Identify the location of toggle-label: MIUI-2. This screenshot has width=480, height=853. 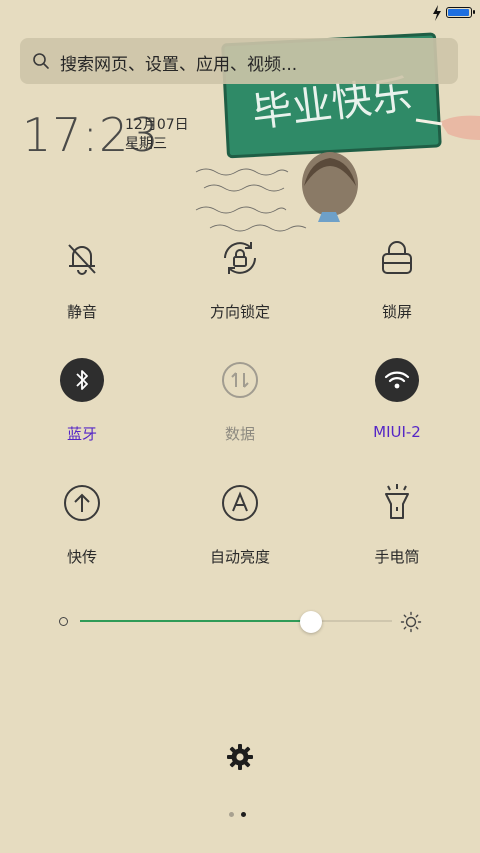
(397, 432).